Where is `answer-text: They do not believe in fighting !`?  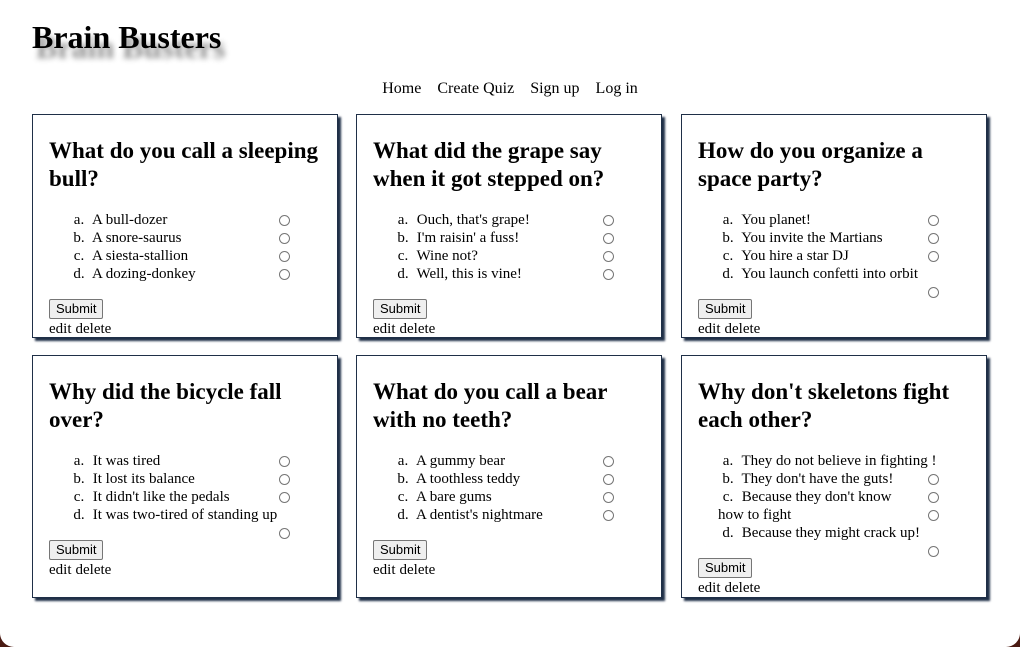
answer-text: They do not believe in fighting ! is located at coordinates (839, 461).